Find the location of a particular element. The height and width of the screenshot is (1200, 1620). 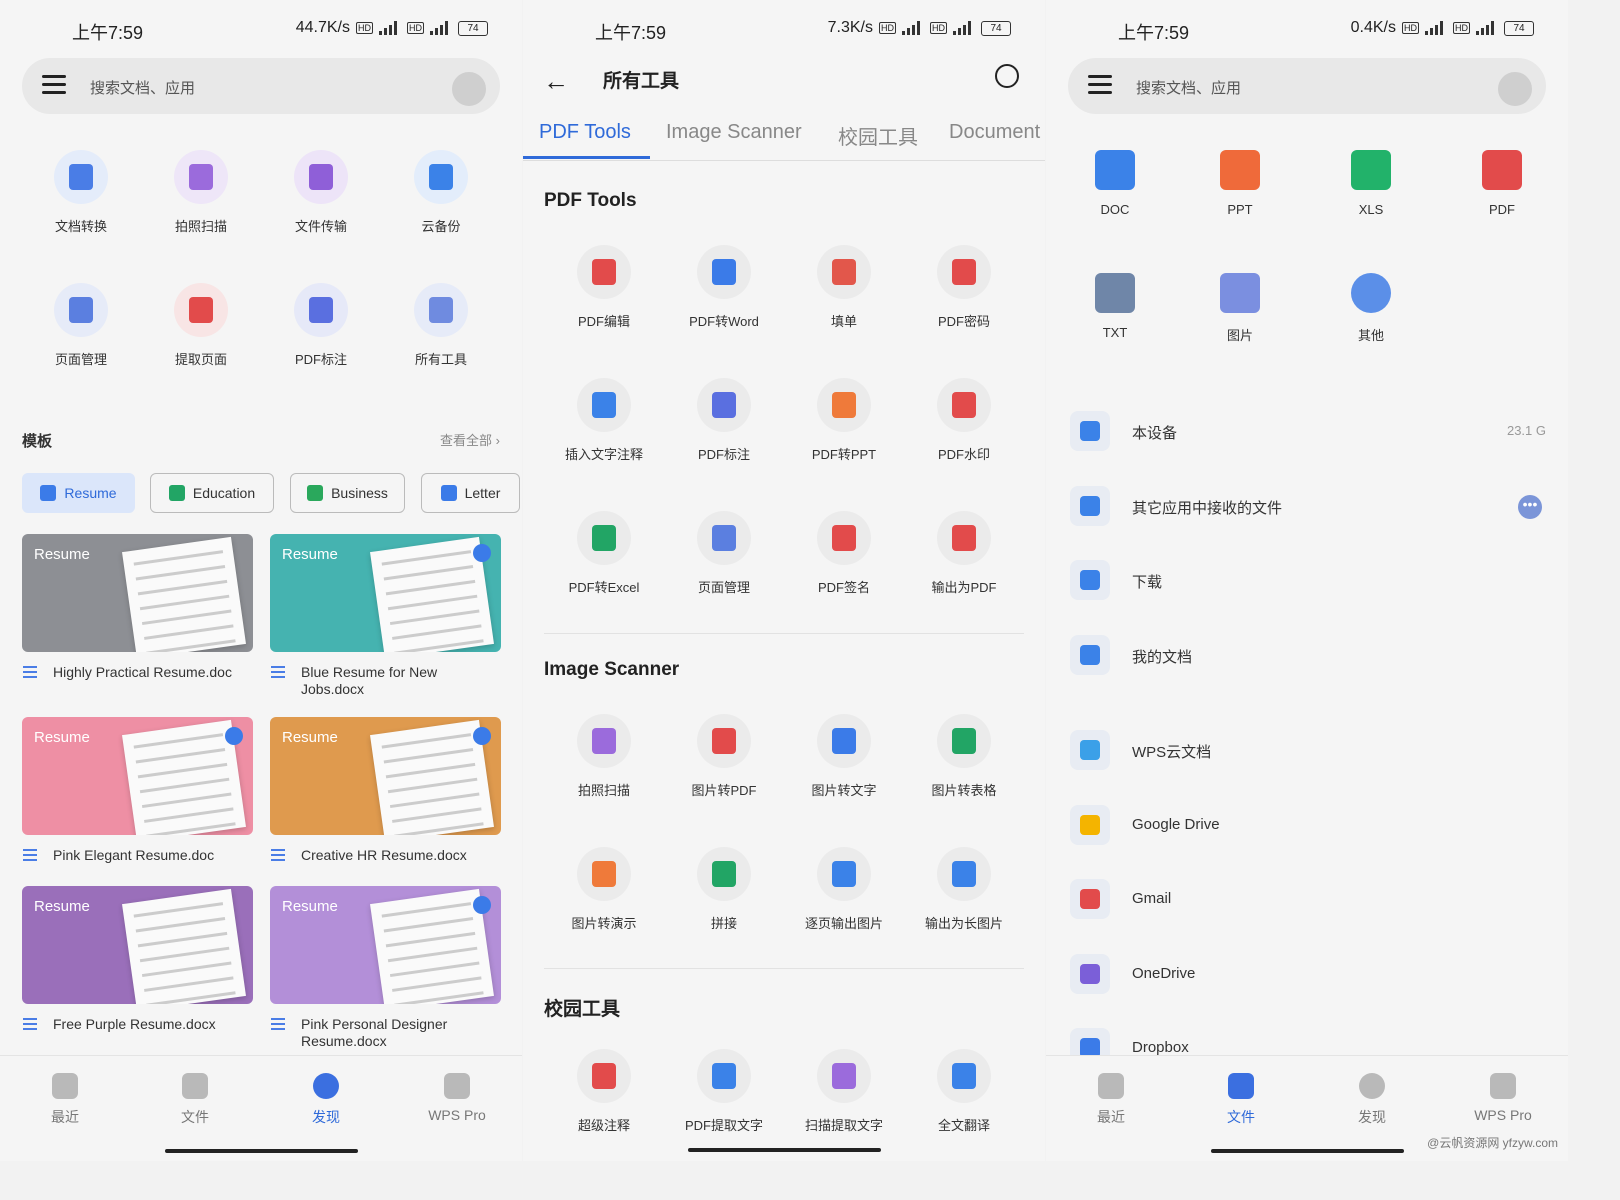

location-row: OneDrive is located at coordinates (1307, 975).